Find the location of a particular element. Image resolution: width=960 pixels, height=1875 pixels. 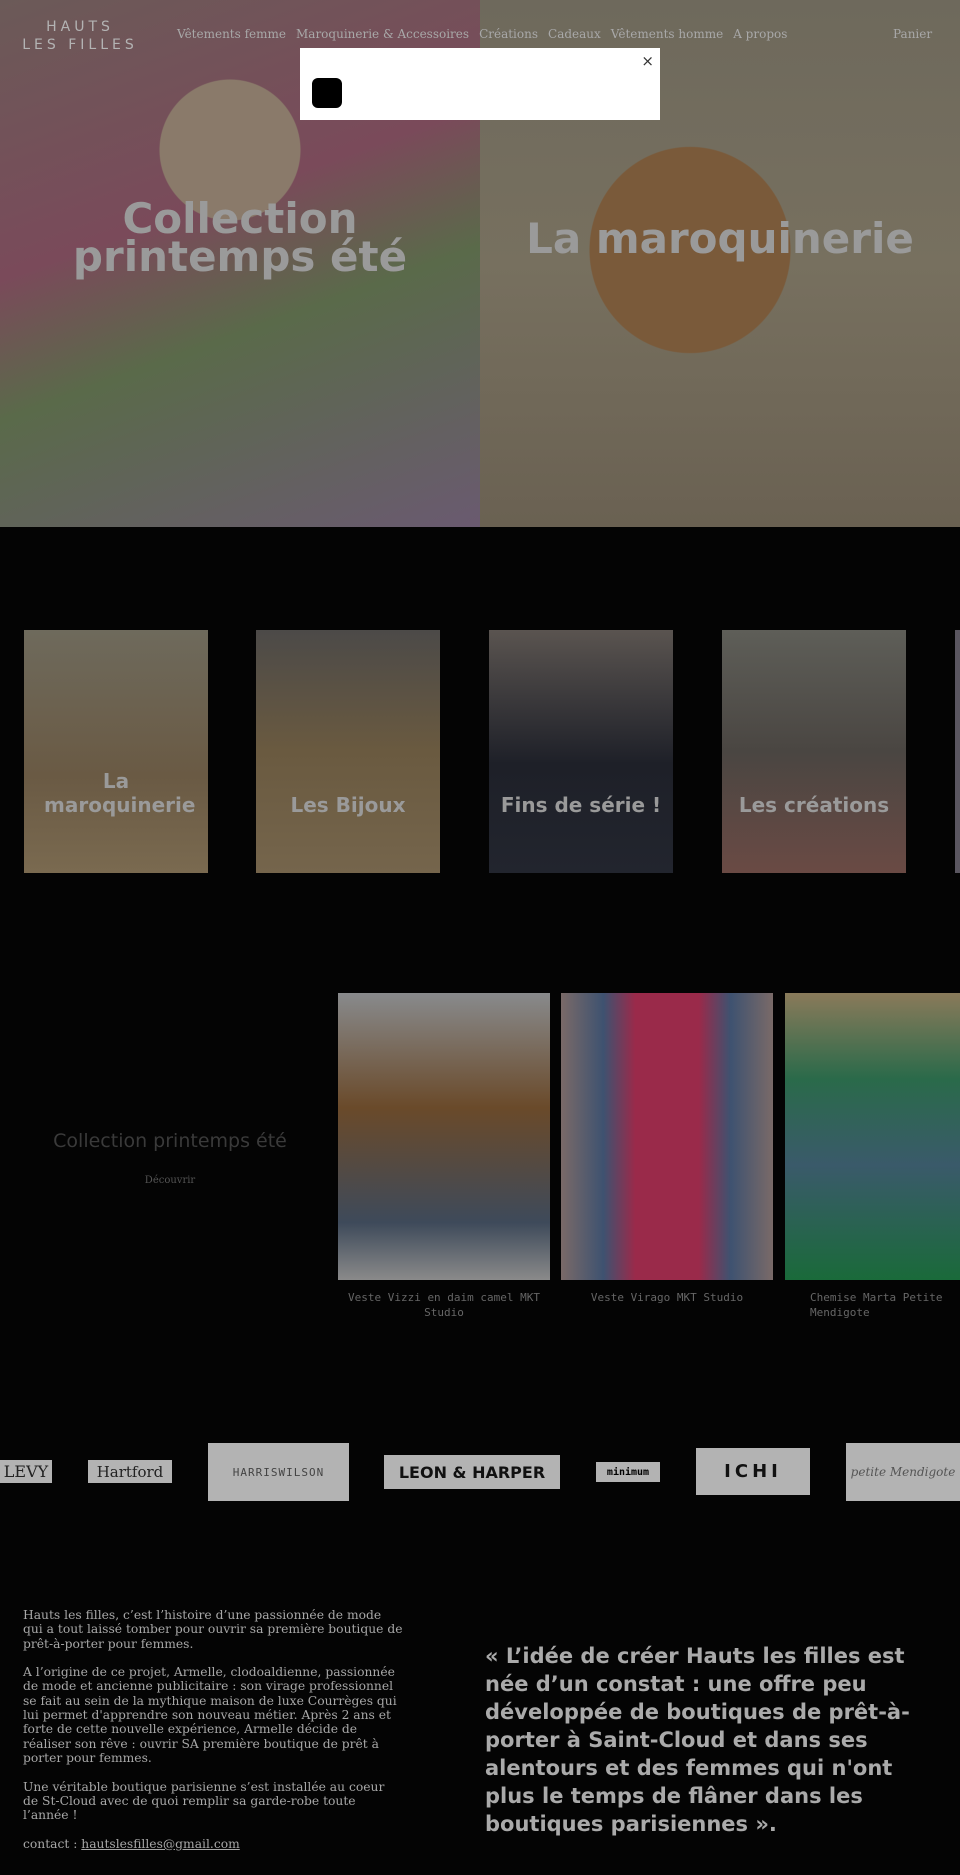

hero-title: Collection printemps été is located at coordinates (240, 237).